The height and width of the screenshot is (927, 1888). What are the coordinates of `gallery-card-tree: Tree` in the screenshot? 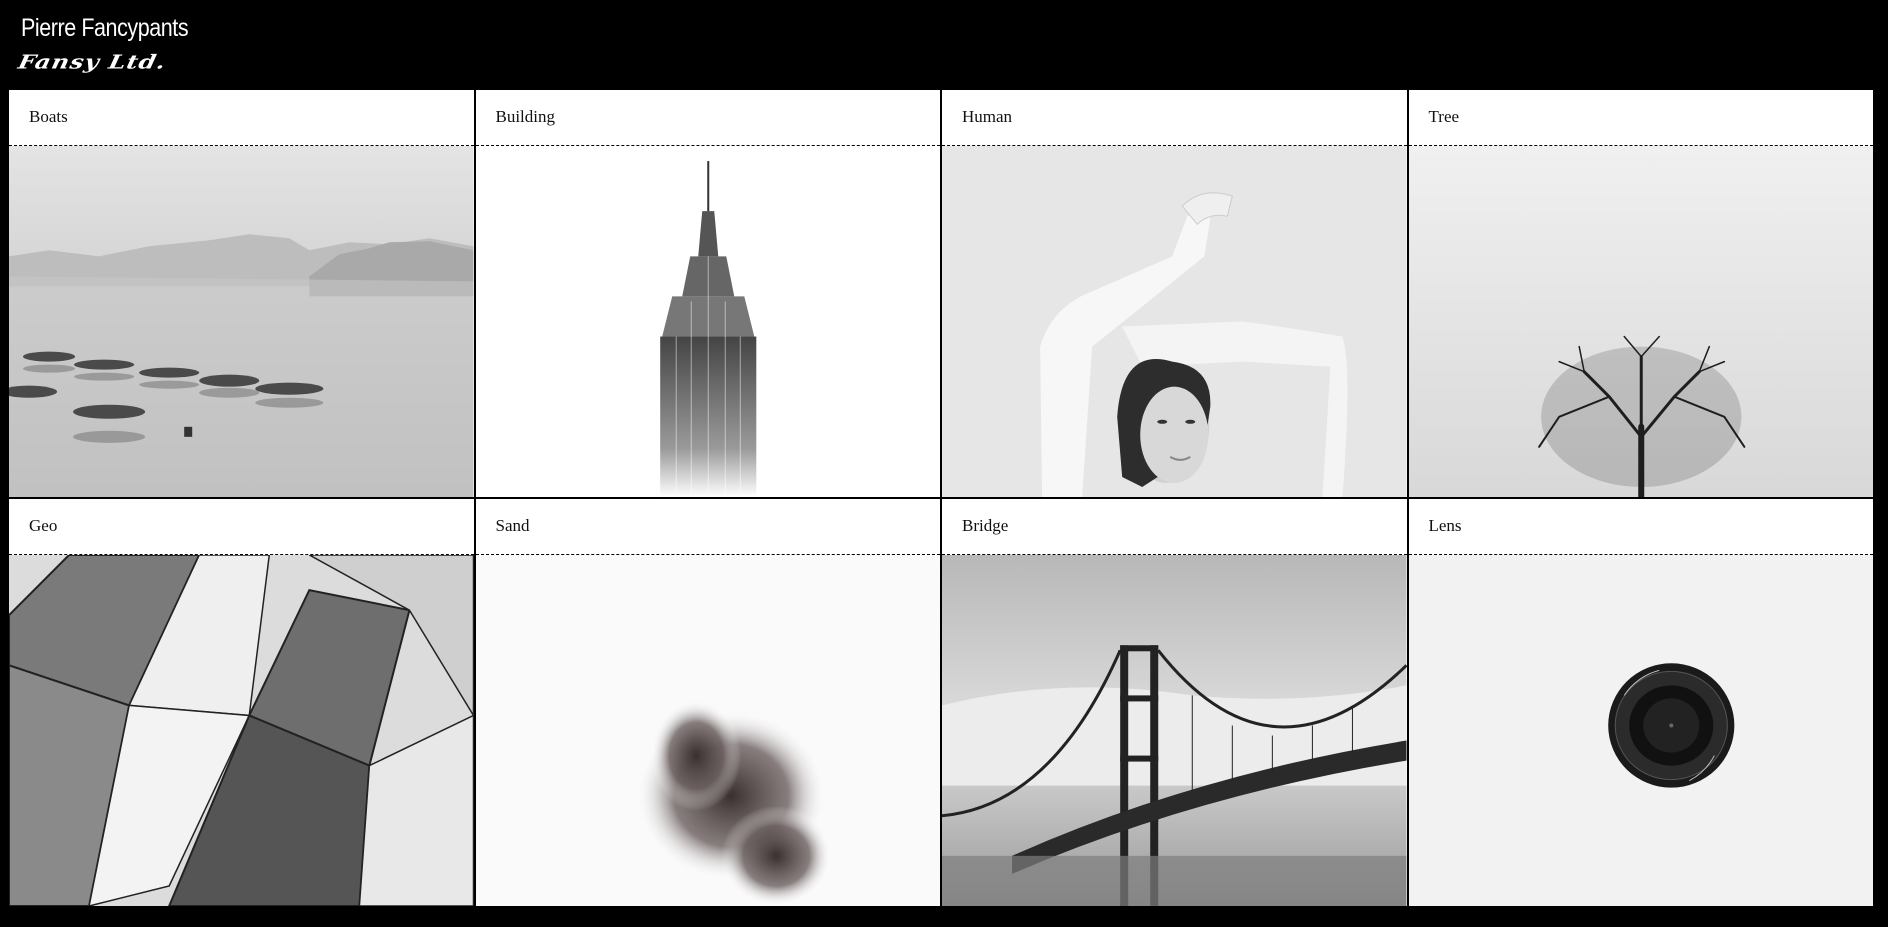 It's located at (1640, 293).